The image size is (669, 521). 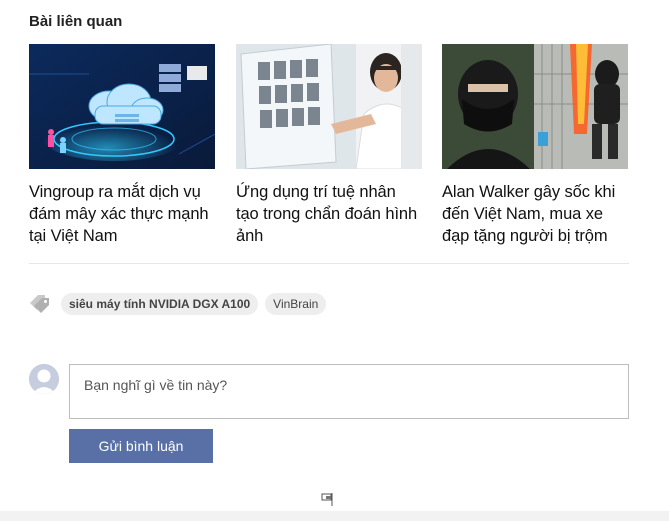 I want to click on tag-list: siêu máy tính NVIDIA DGX A100 VinBrain, so click(x=181, y=304).